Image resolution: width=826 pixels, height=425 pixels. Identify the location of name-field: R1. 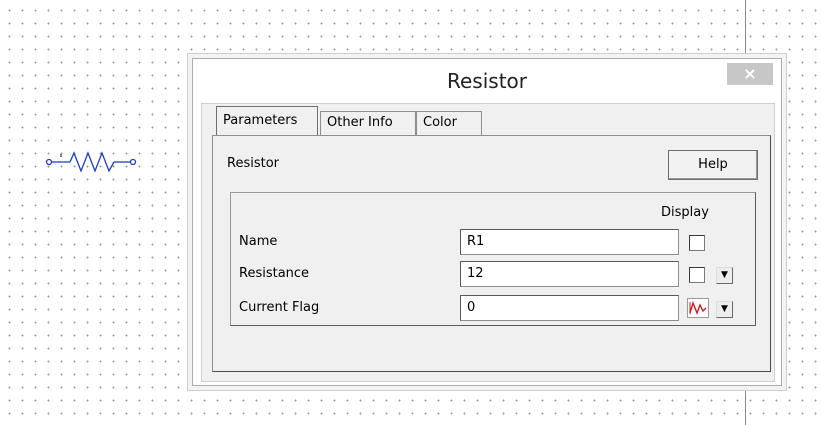
(569, 242).